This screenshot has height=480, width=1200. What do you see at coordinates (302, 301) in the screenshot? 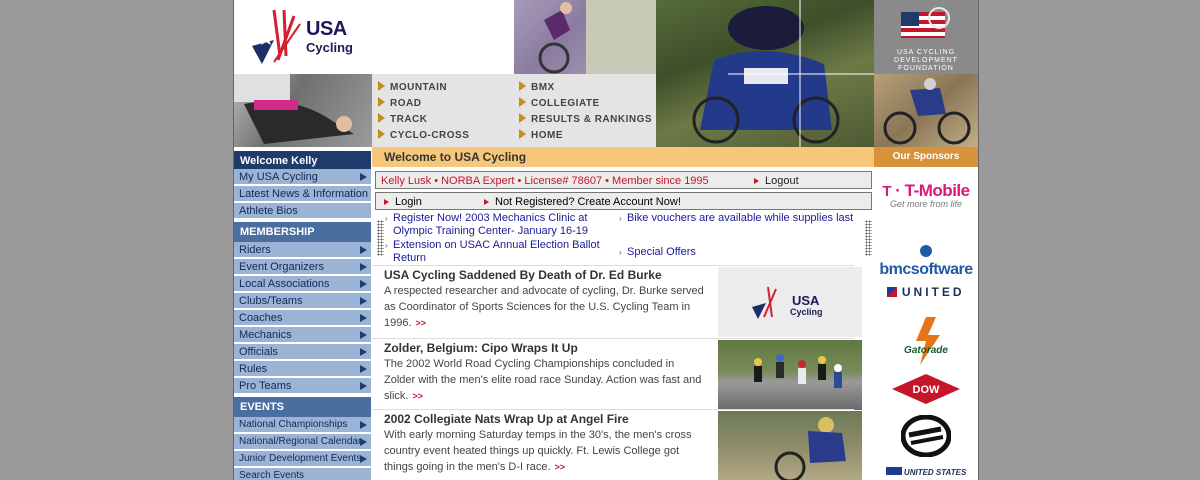
I see `sidebar-item-clubs-teams: Clubs/Teams` at bounding box center [302, 301].